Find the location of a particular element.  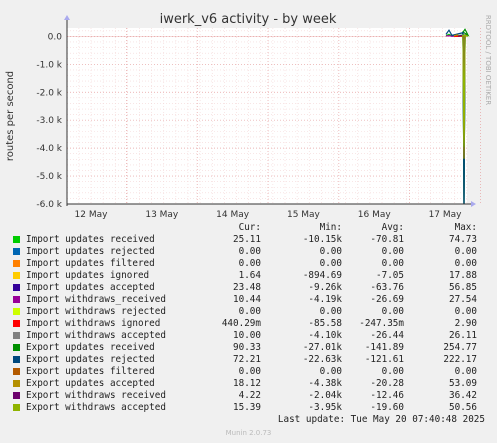

legend-value-avg: -26.69 is located at coordinates (387, 299).